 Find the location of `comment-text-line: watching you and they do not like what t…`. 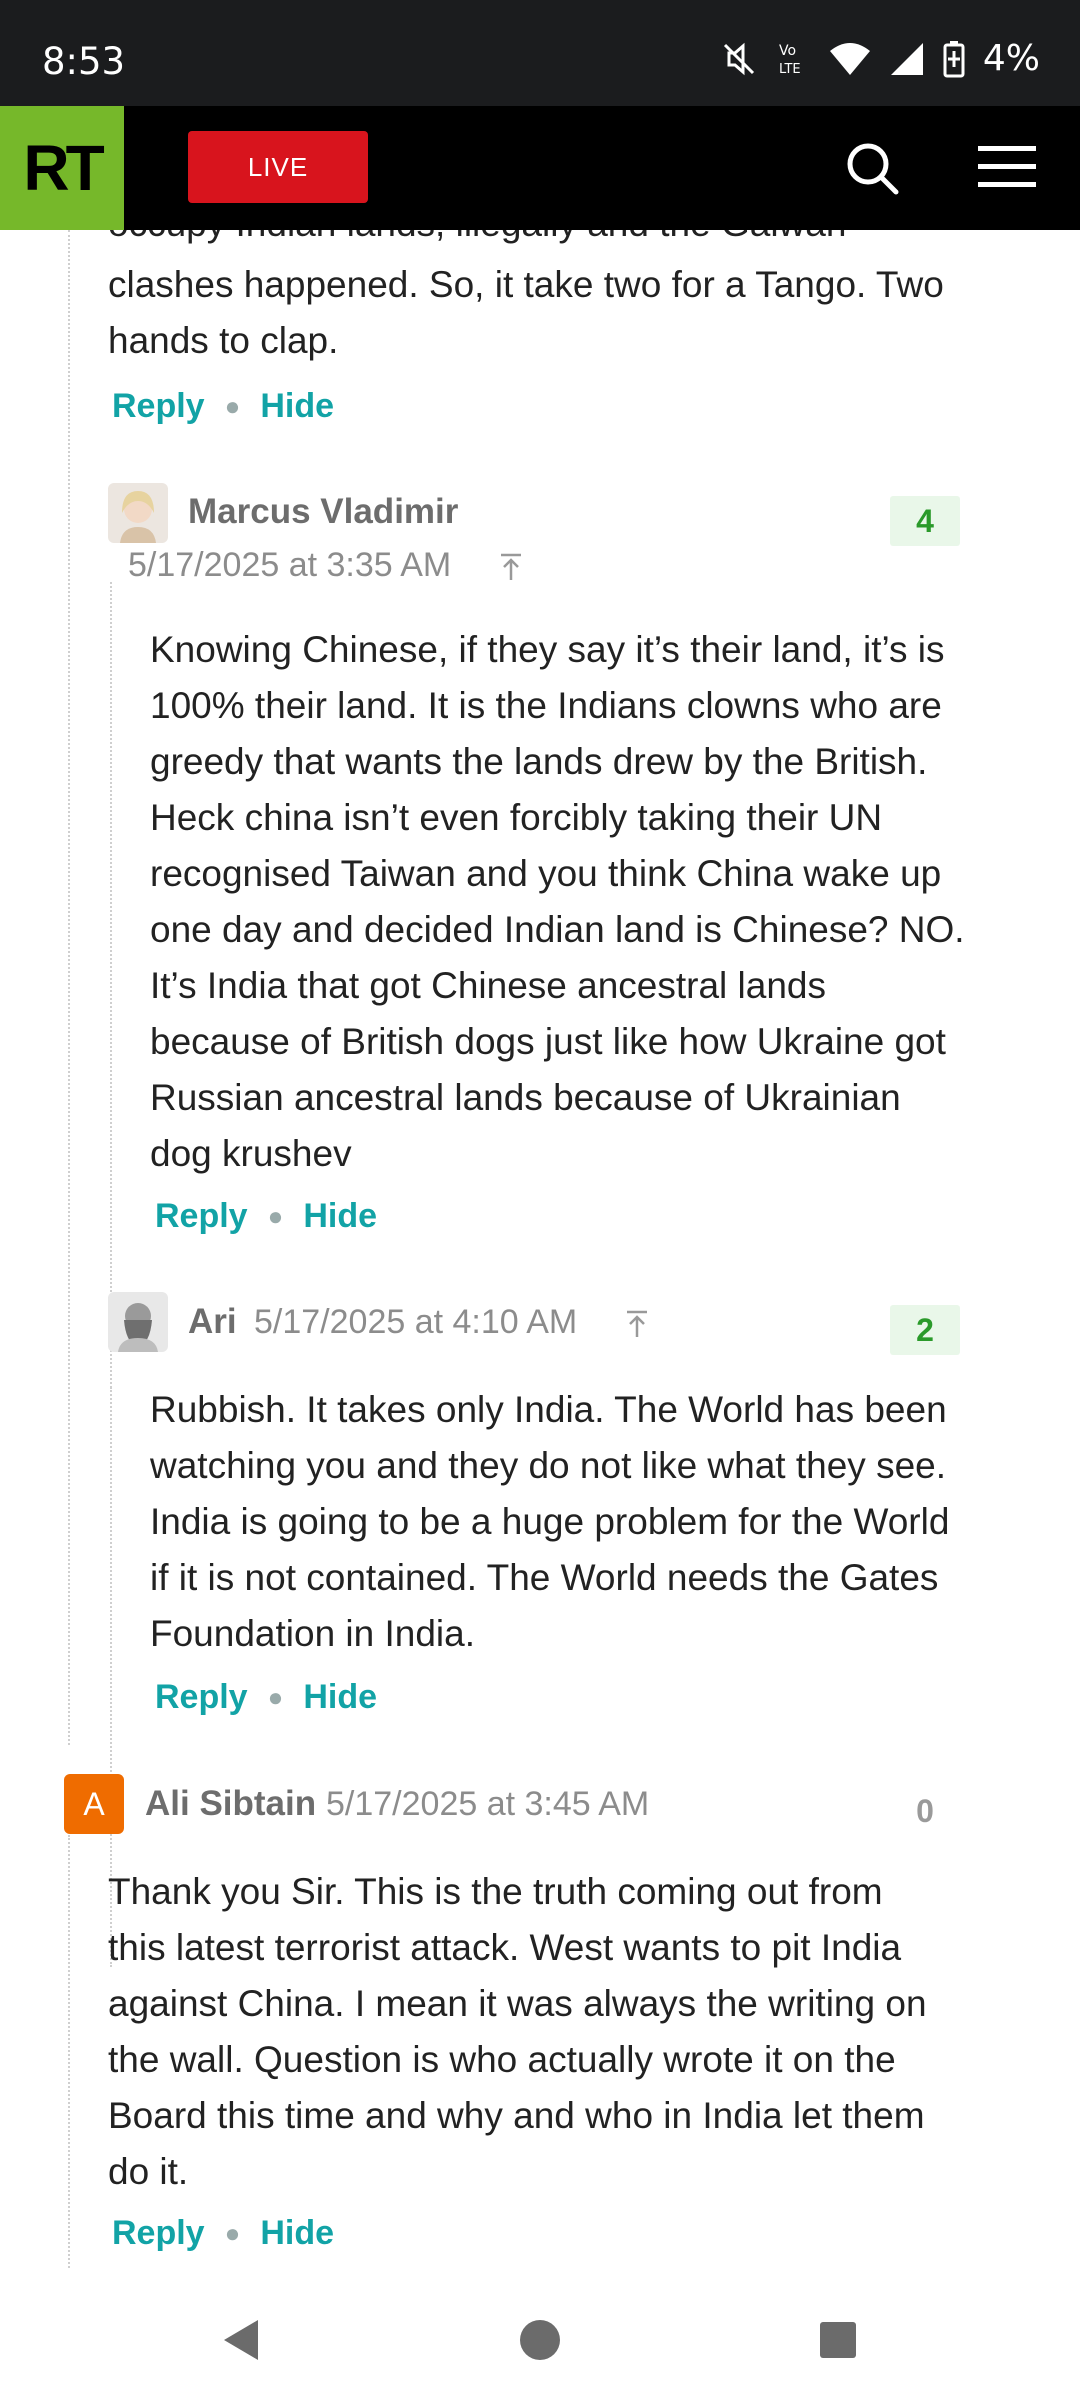

comment-text-line: watching you and they do not like what t… is located at coordinates (548, 1465).